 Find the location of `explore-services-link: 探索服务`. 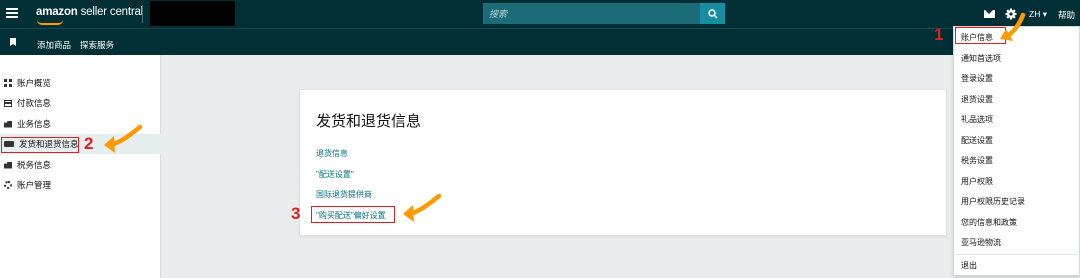

explore-services-link: 探索服务 is located at coordinates (97, 45).